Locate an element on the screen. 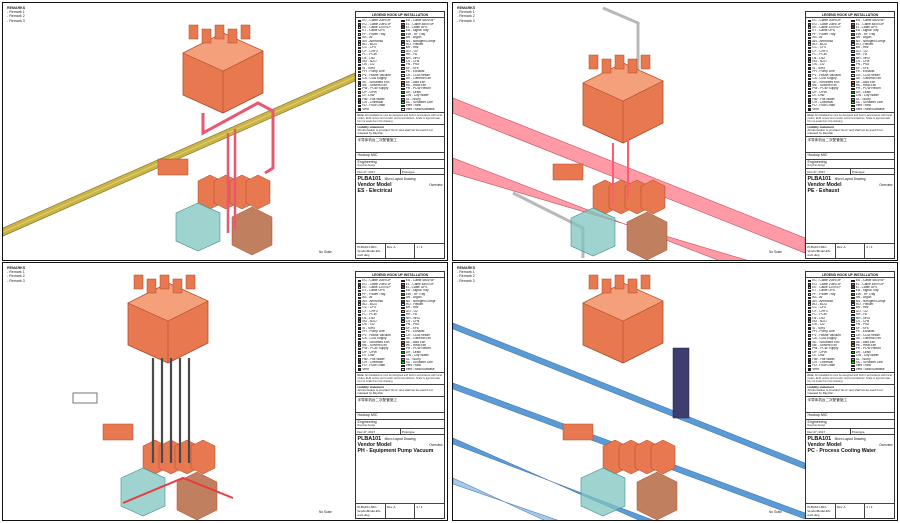  page-number: 2 / 4 is located at coordinates (869, 247).